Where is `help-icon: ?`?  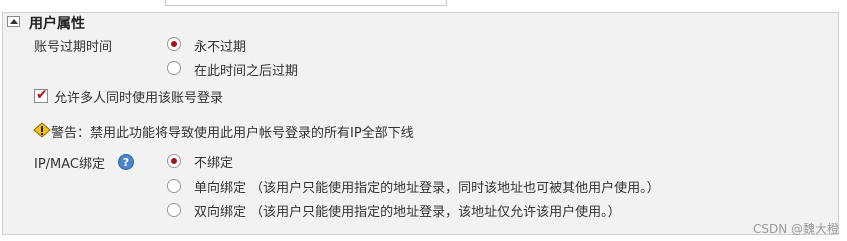
help-icon: ? is located at coordinates (126, 162).